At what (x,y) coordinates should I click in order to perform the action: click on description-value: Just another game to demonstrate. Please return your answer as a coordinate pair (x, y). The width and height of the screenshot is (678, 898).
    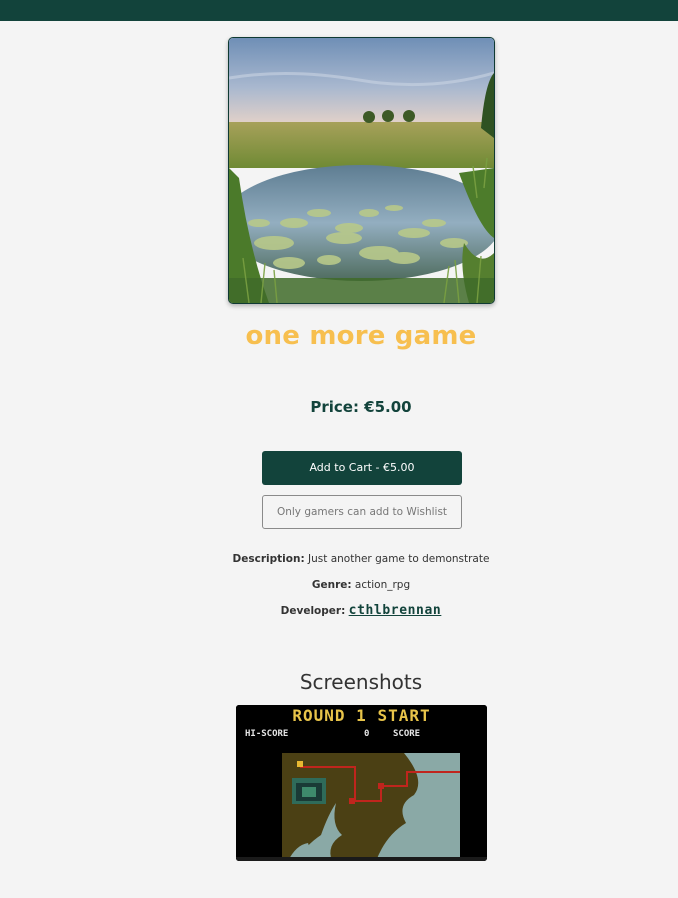
    Looking at the image, I should click on (399, 559).